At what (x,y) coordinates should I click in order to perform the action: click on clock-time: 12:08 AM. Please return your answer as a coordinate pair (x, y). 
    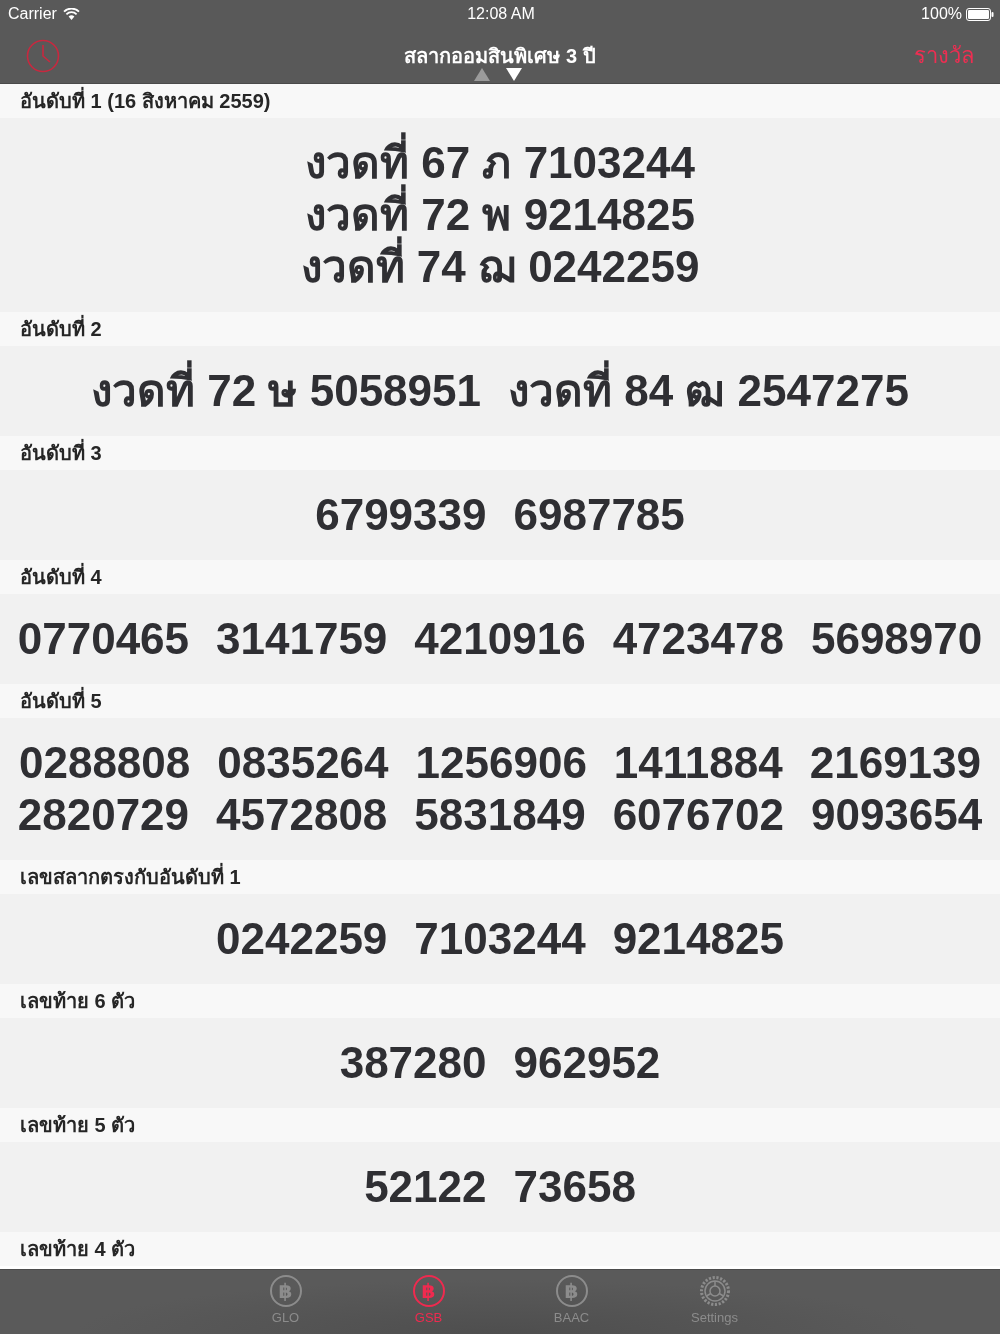
    Looking at the image, I should click on (501, 14).